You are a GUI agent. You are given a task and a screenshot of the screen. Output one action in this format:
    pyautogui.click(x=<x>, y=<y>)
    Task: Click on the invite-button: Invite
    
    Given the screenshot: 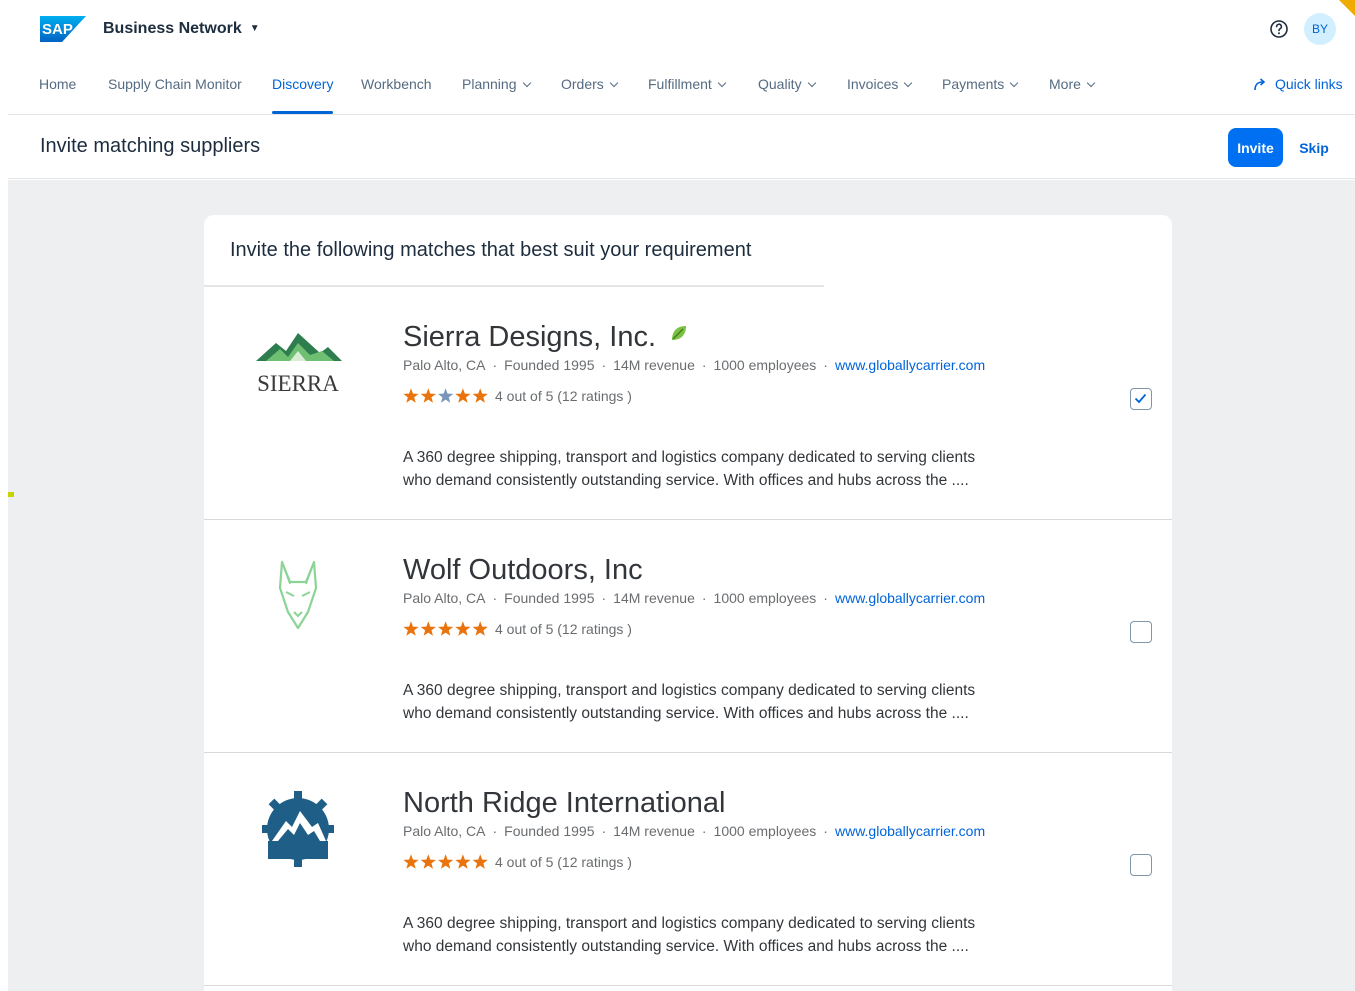 What is the action you would take?
    pyautogui.click(x=1255, y=147)
    